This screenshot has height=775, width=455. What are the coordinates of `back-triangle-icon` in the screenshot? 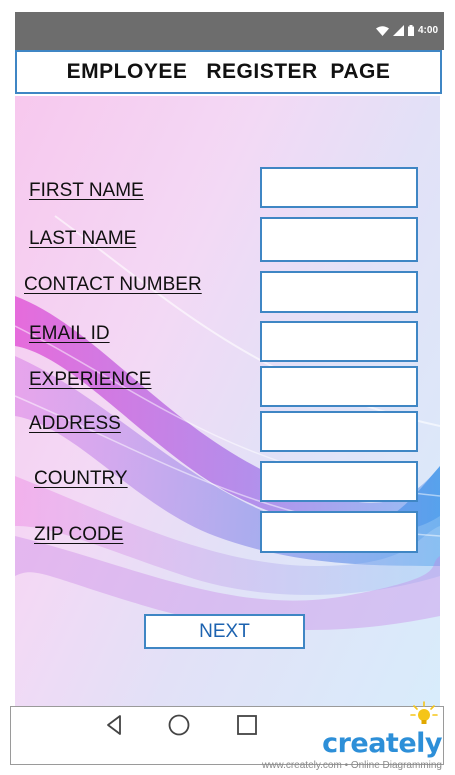 It's located at (114, 725).